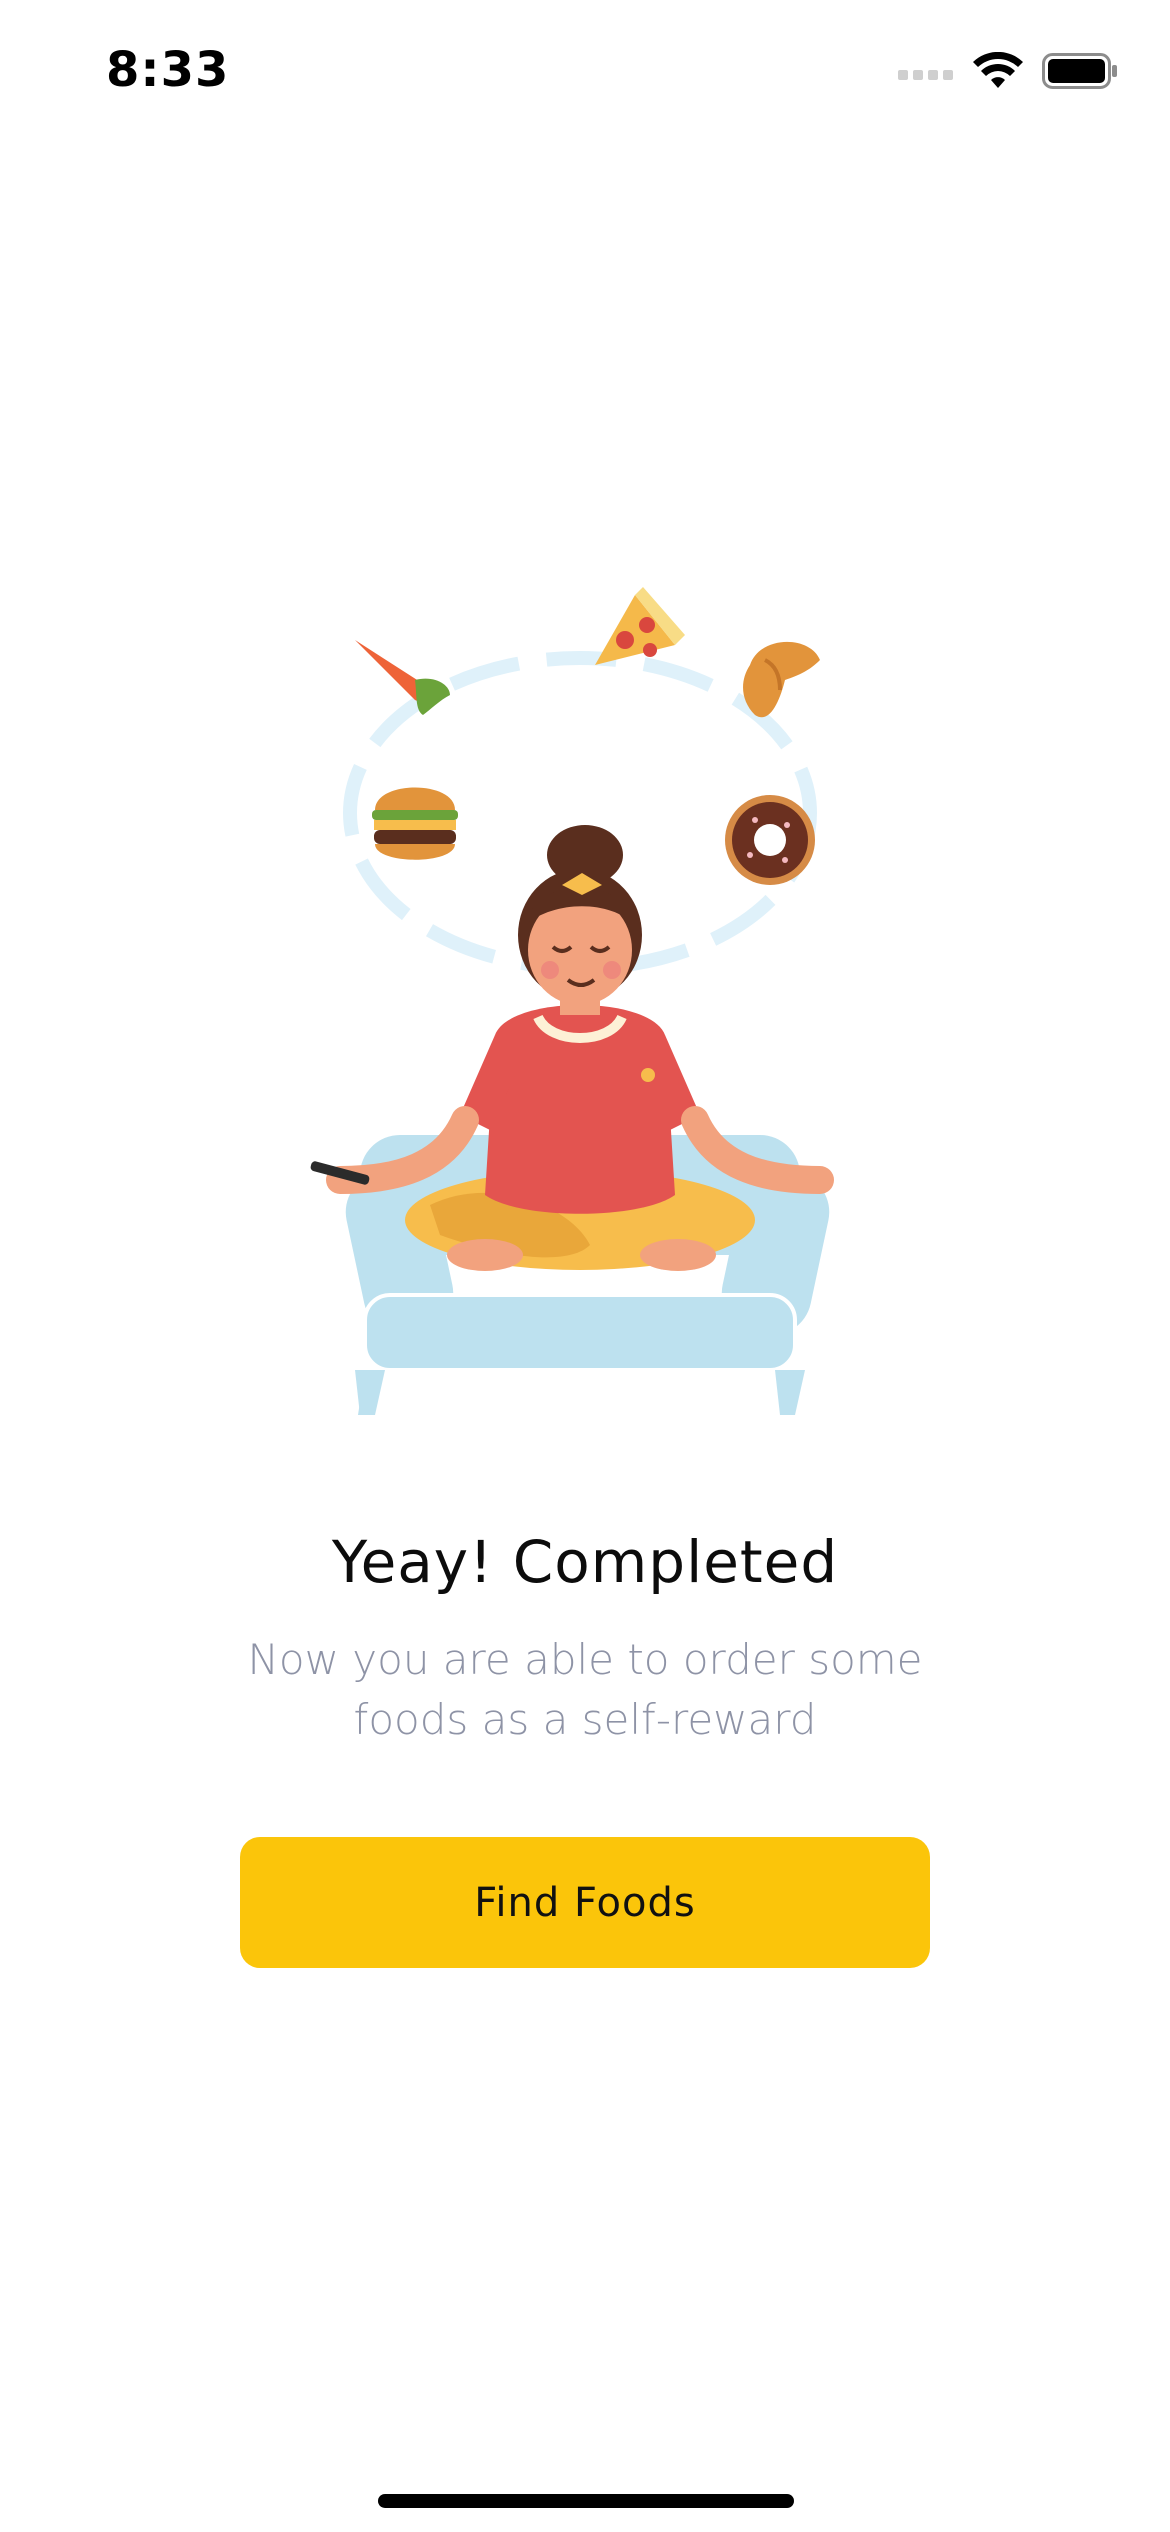 The width and height of the screenshot is (1170, 2532). What do you see at coordinates (585, 75) in the screenshot?
I see `status-bar: 8:33` at bounding box center [585, 75].